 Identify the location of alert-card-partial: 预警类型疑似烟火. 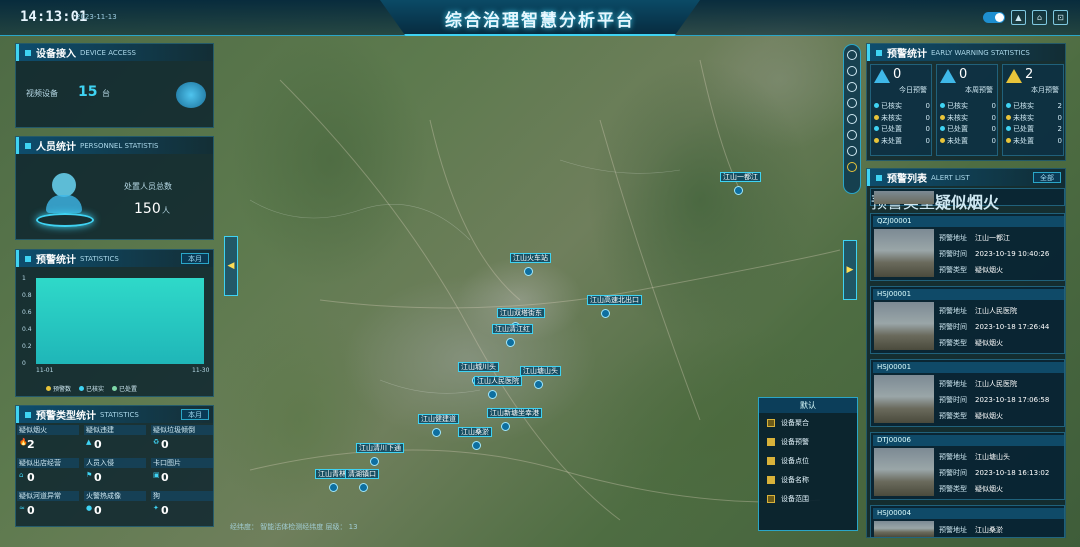
(967, 200).